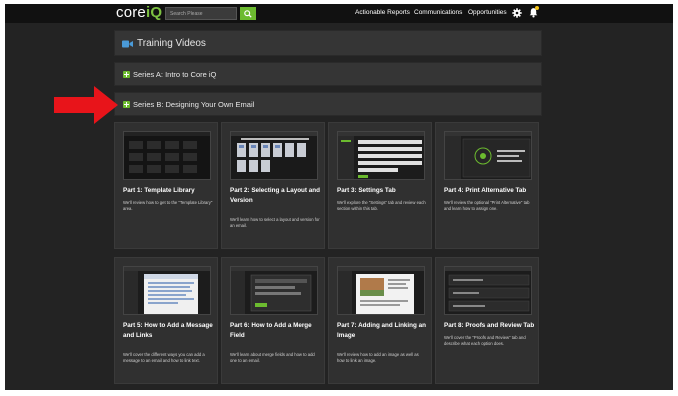 The height and width of the screenshot is (396, 678). Describe the element at coordinates (131, 12) in the screenshot. I see `logo-text: core` at that location.